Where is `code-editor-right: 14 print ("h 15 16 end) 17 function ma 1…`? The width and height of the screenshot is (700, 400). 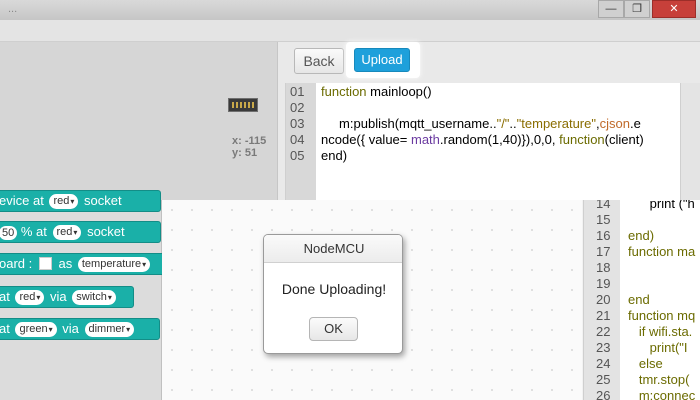
code-editor-right: 14 print ("h 15 16 end) 17 function ma 1… is located at coordinates (641, 300).